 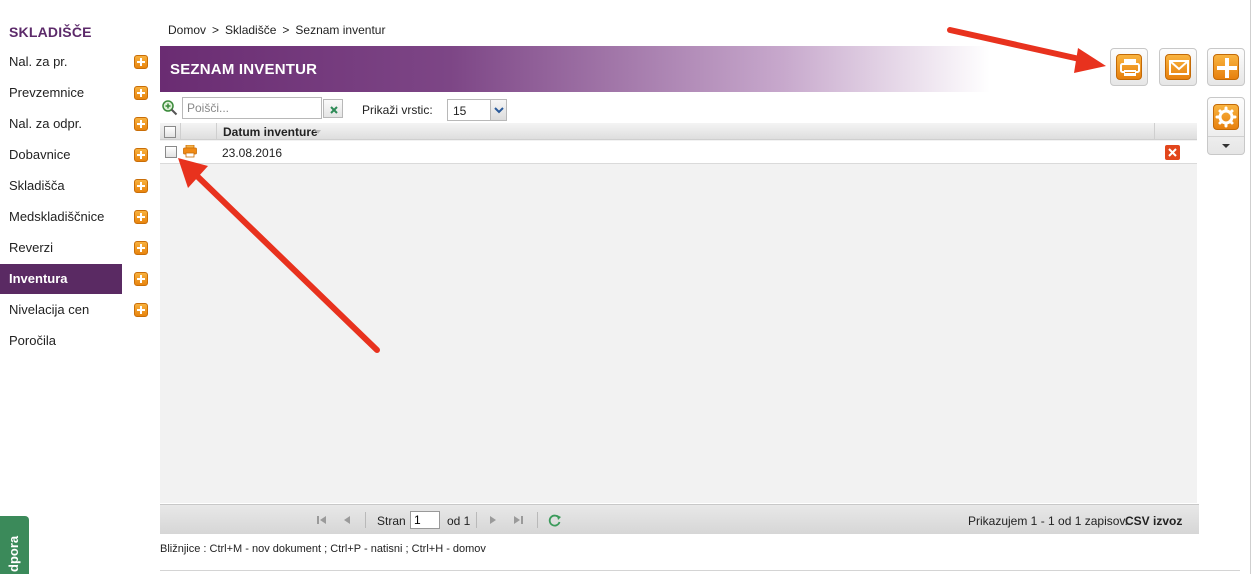 I want to click on breadcrumb-current: Seznam inventur, so click(x=340, y=30).